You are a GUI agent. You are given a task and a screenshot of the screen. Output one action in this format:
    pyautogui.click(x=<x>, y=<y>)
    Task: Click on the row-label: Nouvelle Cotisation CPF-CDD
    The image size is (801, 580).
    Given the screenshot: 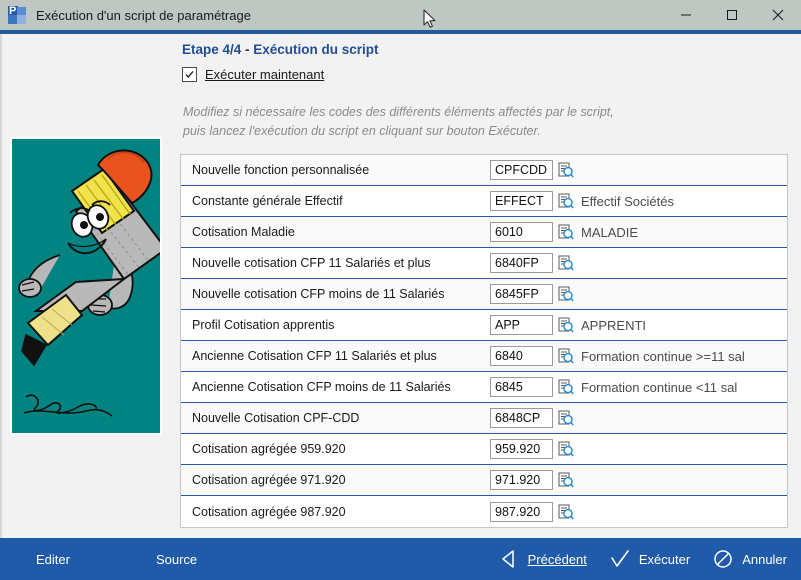 What is the action you would take?
    pyautogui.click(x=276, y=418)
    